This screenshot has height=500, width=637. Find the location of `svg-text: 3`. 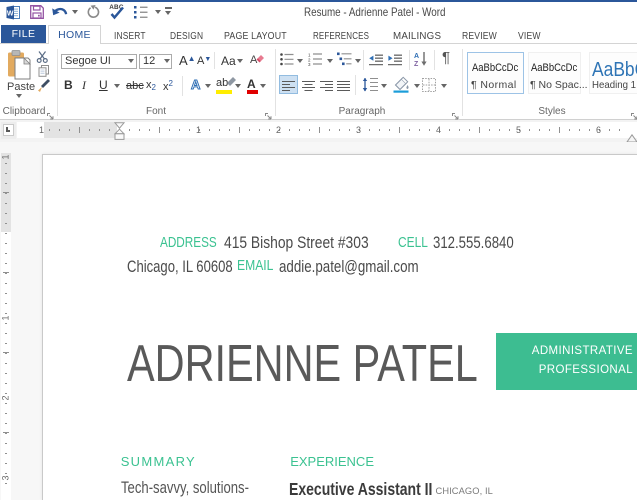

svg-text: 3 is located at coordinates (309, 64).